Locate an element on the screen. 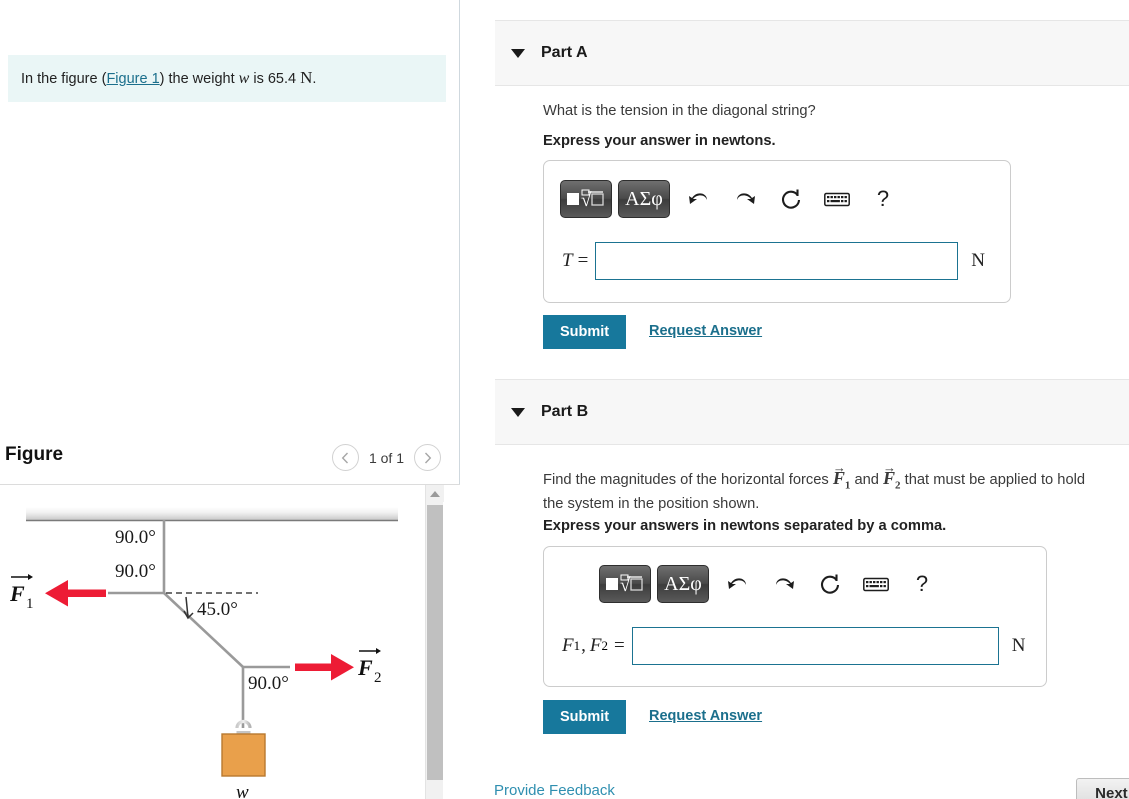  scrollbar-thumb is located at coordinates (435, 642).